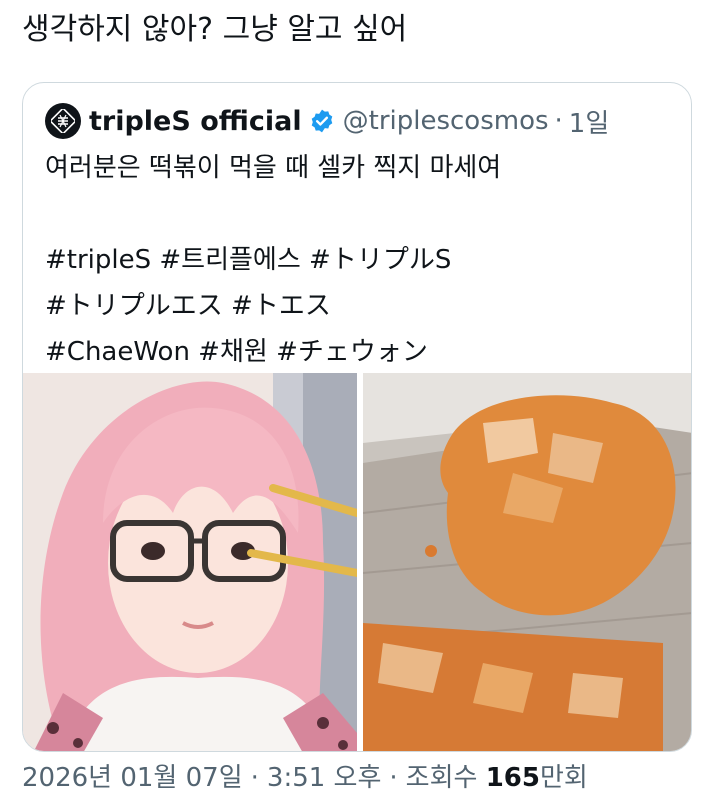 The height and width of the screenshot is (802, 714). I want to click on post-time-full: 3:51 오후, so click(324, 778).